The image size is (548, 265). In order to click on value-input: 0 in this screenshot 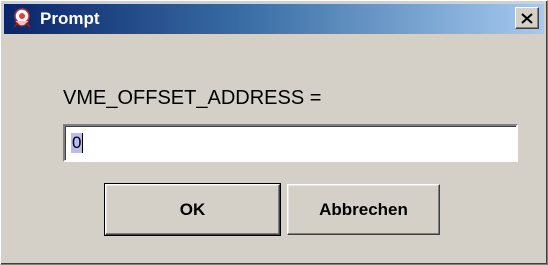, I will do `click(290, 143)`.